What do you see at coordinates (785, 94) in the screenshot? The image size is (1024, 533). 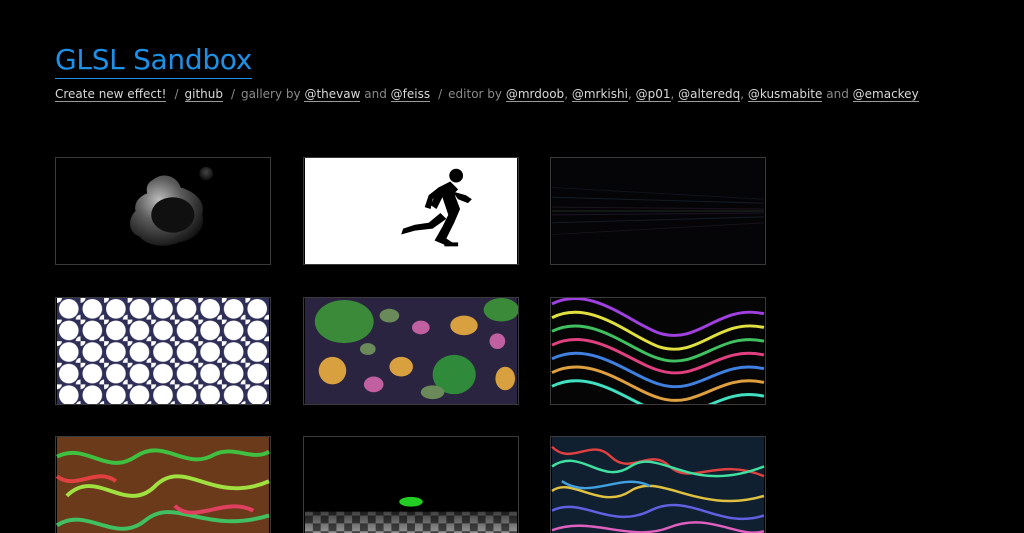 I see `kusmabite-link: @kusmabite` at bounding box center [785, 94].